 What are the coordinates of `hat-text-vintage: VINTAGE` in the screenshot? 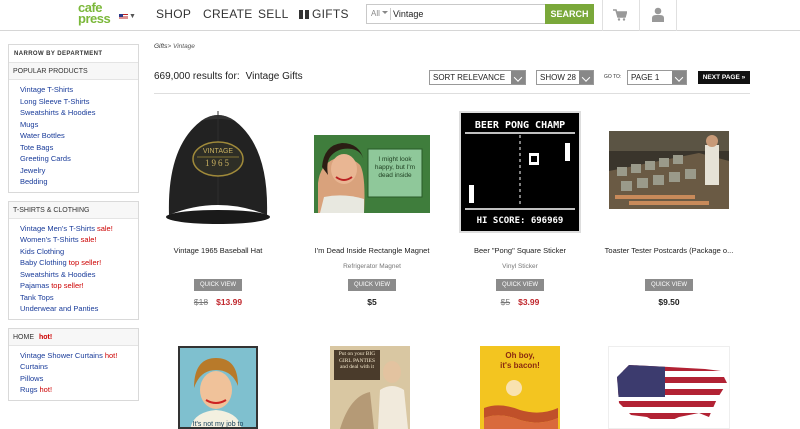 It's located at (218, 151).